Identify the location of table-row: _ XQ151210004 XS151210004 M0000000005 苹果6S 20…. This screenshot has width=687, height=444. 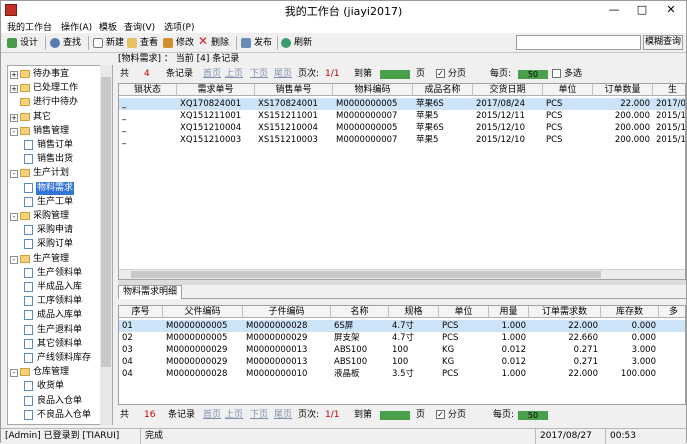
(402, 128).